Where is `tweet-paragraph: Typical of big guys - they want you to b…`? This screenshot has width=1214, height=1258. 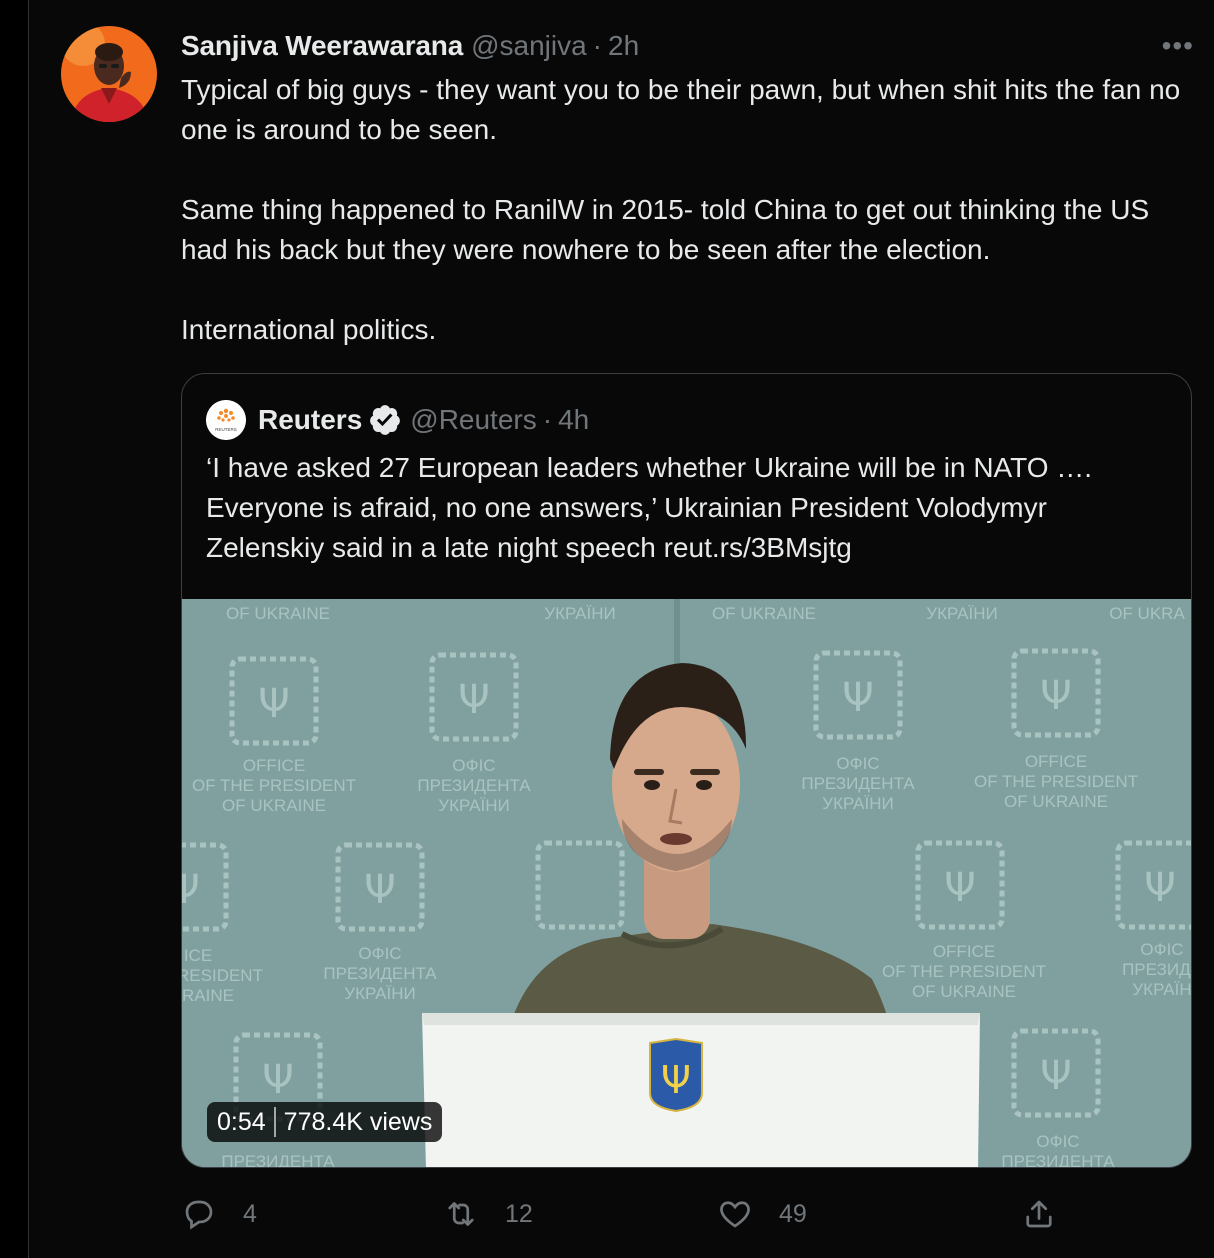
tweet-paragraph: Typical of big guys - they want you to b… is located at coordinates (681, 109).